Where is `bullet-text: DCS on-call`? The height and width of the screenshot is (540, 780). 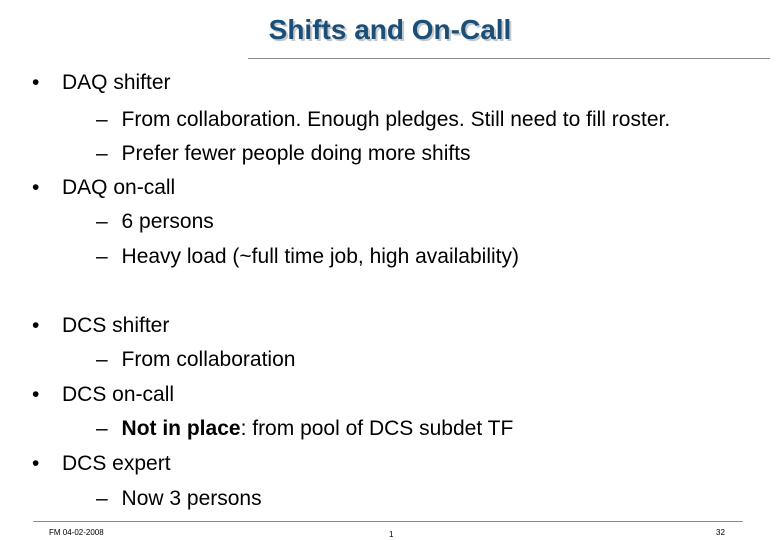 bullet-text: DCS on-call is located at coordinates (118, 394).